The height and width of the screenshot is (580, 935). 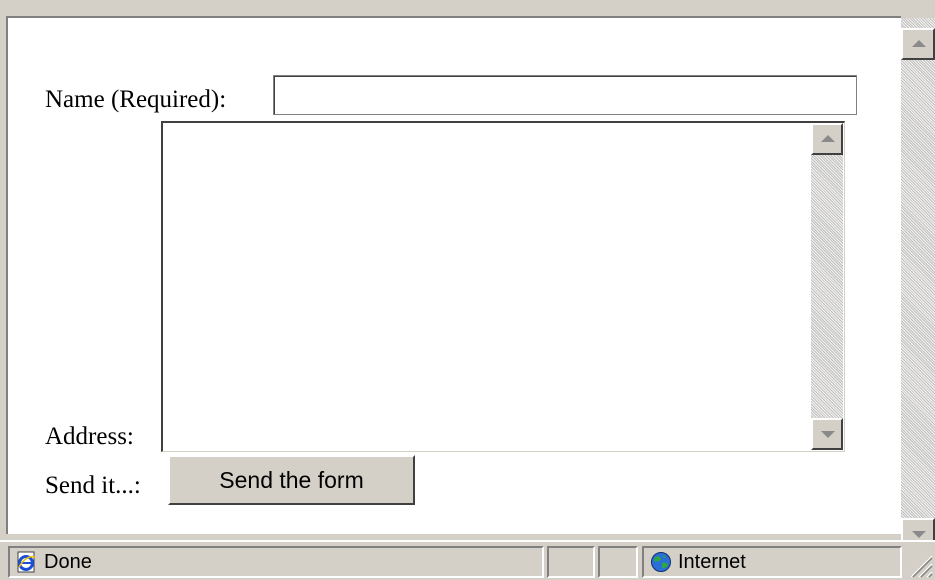 I want to click on zone-text: Internet, so click(x=712, y=561).